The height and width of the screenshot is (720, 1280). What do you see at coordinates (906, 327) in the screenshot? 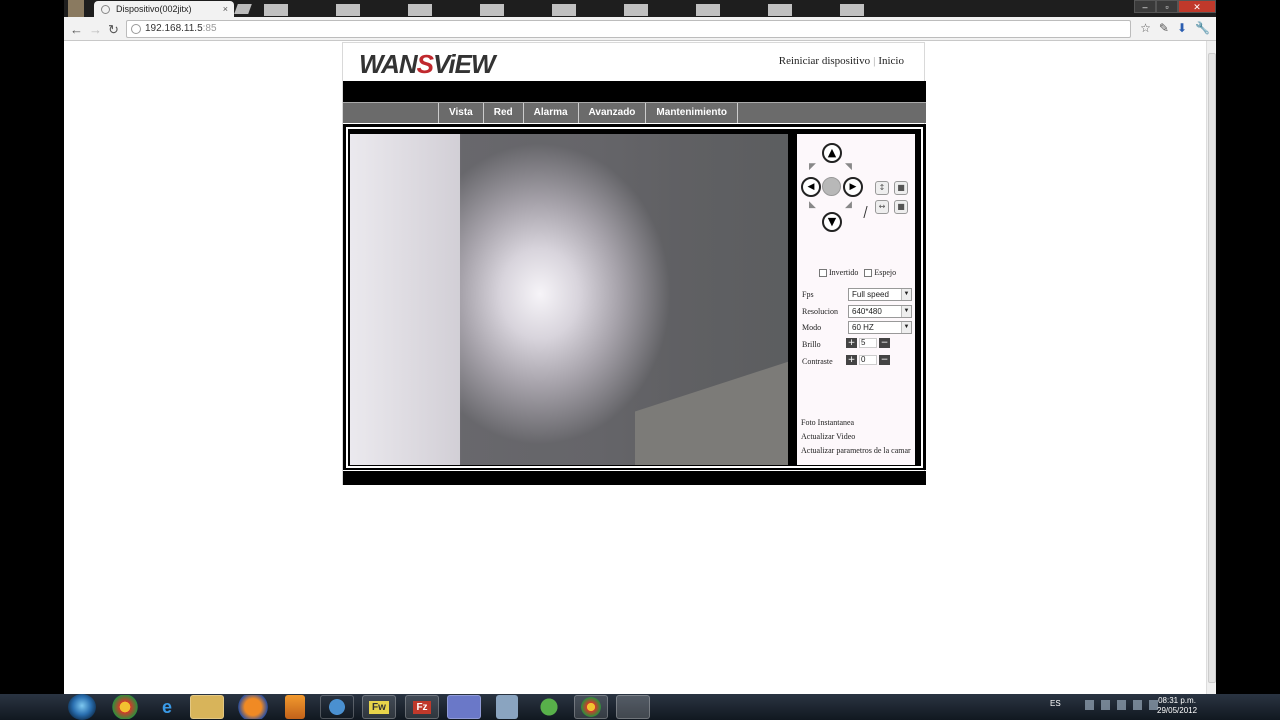
I see `chevron-down-icon: ▼` at bounding box center [906, 327].